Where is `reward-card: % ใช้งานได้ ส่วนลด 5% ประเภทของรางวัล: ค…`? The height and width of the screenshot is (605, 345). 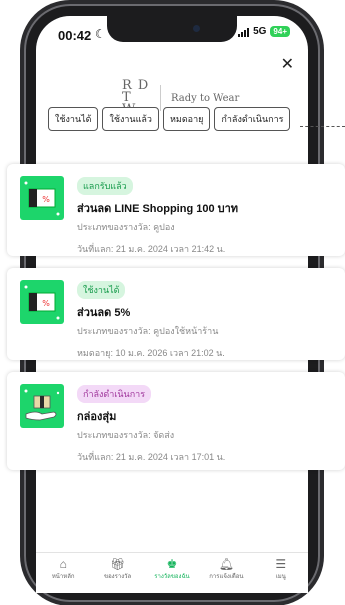 reward-card: % ใช้งานได้ ส่วนลด 5% ประเภทของรางวัล: ค… is located at coordinates (176, 314).